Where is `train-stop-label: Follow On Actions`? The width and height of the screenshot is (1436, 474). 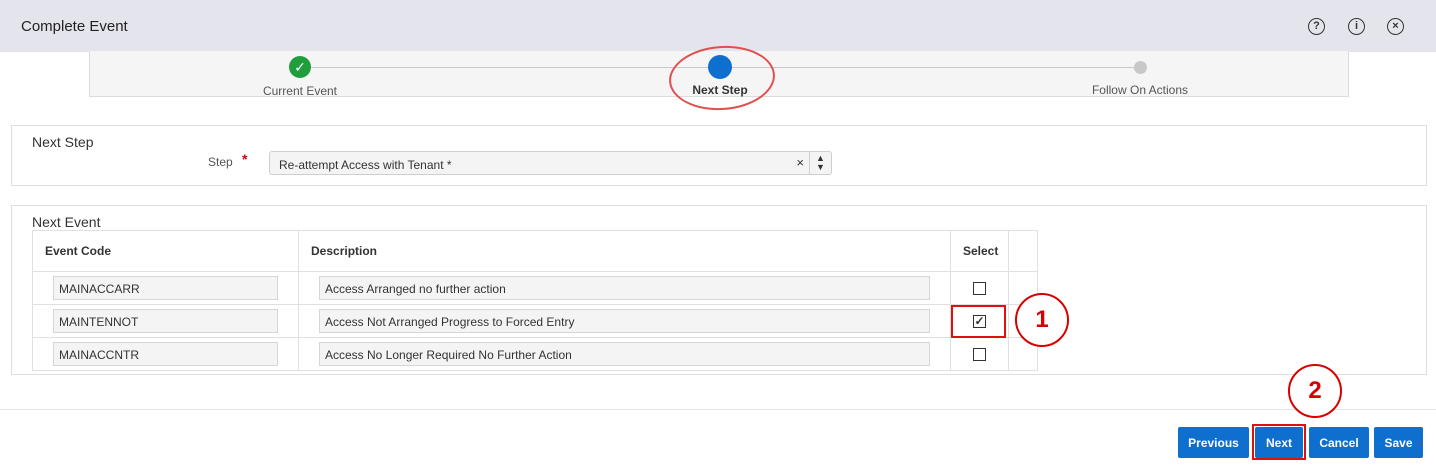 train-stop-label: Follow On Actions is located at coordinates (1140, 90).